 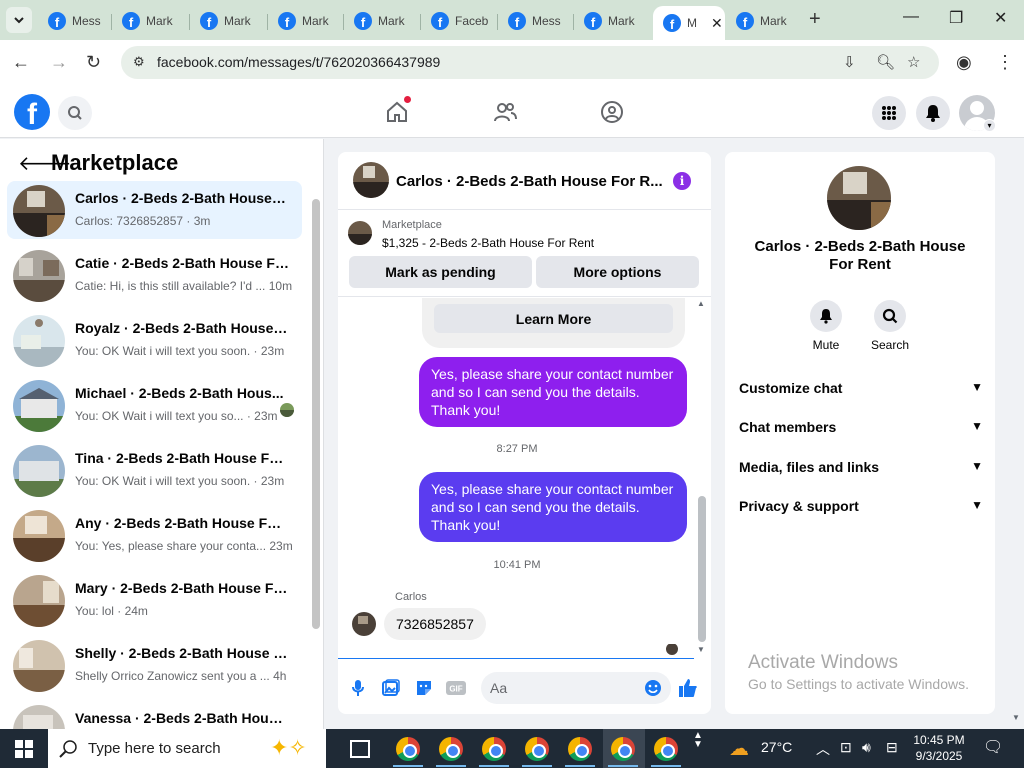 What do you see at coordinates (391, 688) in the screenshot?
I see `attach-photo-button` at bounding box center [391, 688].